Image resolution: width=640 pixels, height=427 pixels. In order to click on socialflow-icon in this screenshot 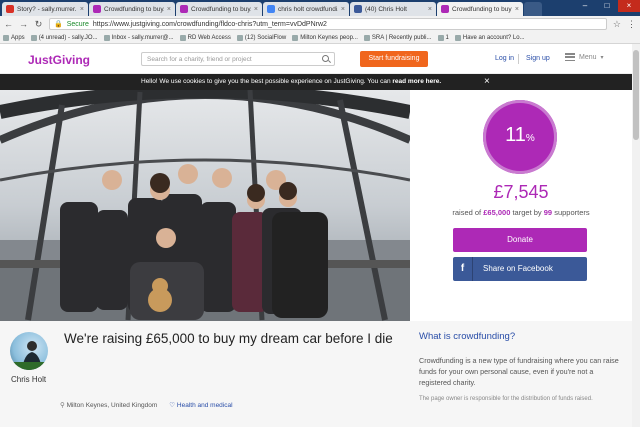, I will do `click(239, 37)`.